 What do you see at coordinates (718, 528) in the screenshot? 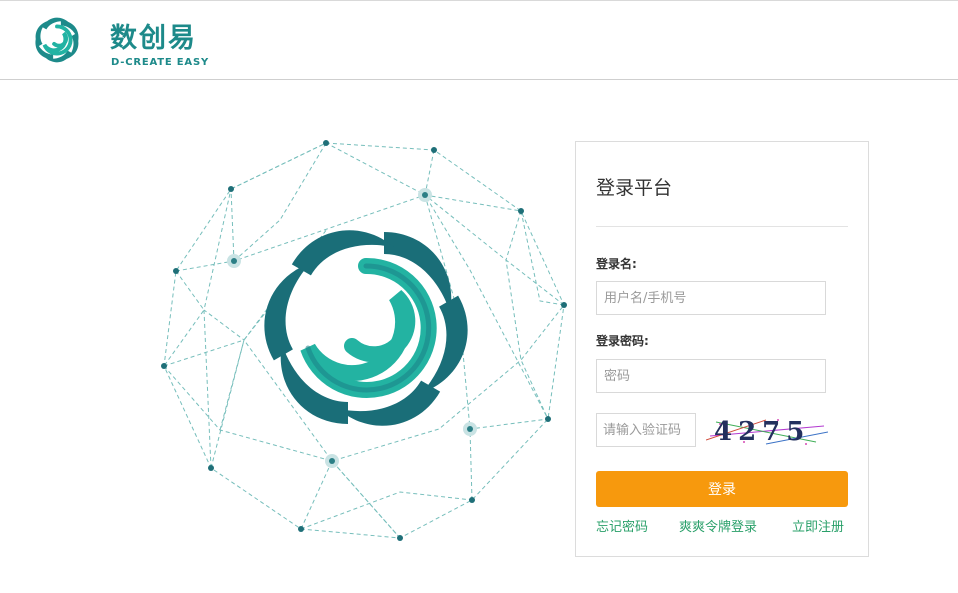
I see `token-login-link: 爽爽令牌登录` at bounding box center [718, 528].